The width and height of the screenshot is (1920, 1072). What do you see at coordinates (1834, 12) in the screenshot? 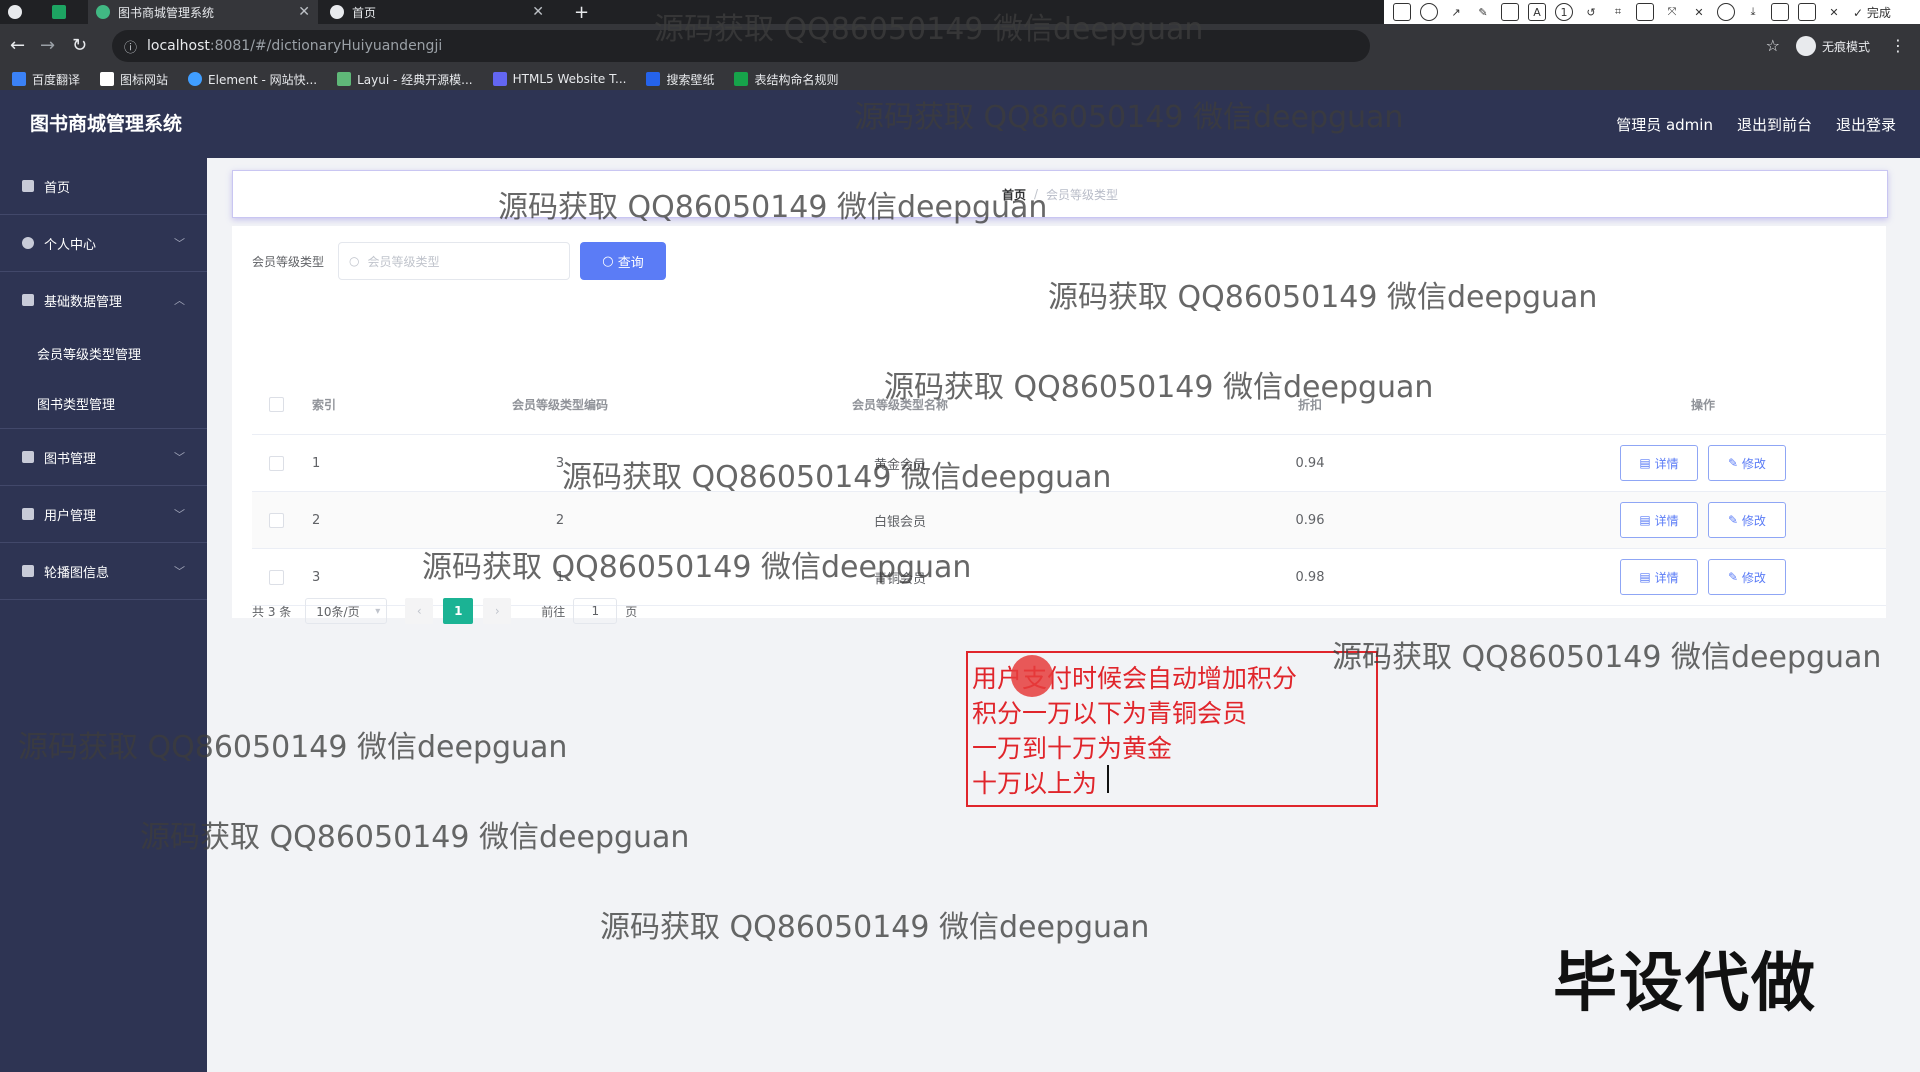
I see `cancel-icon: ✕` at bounding box center [1834, 12].